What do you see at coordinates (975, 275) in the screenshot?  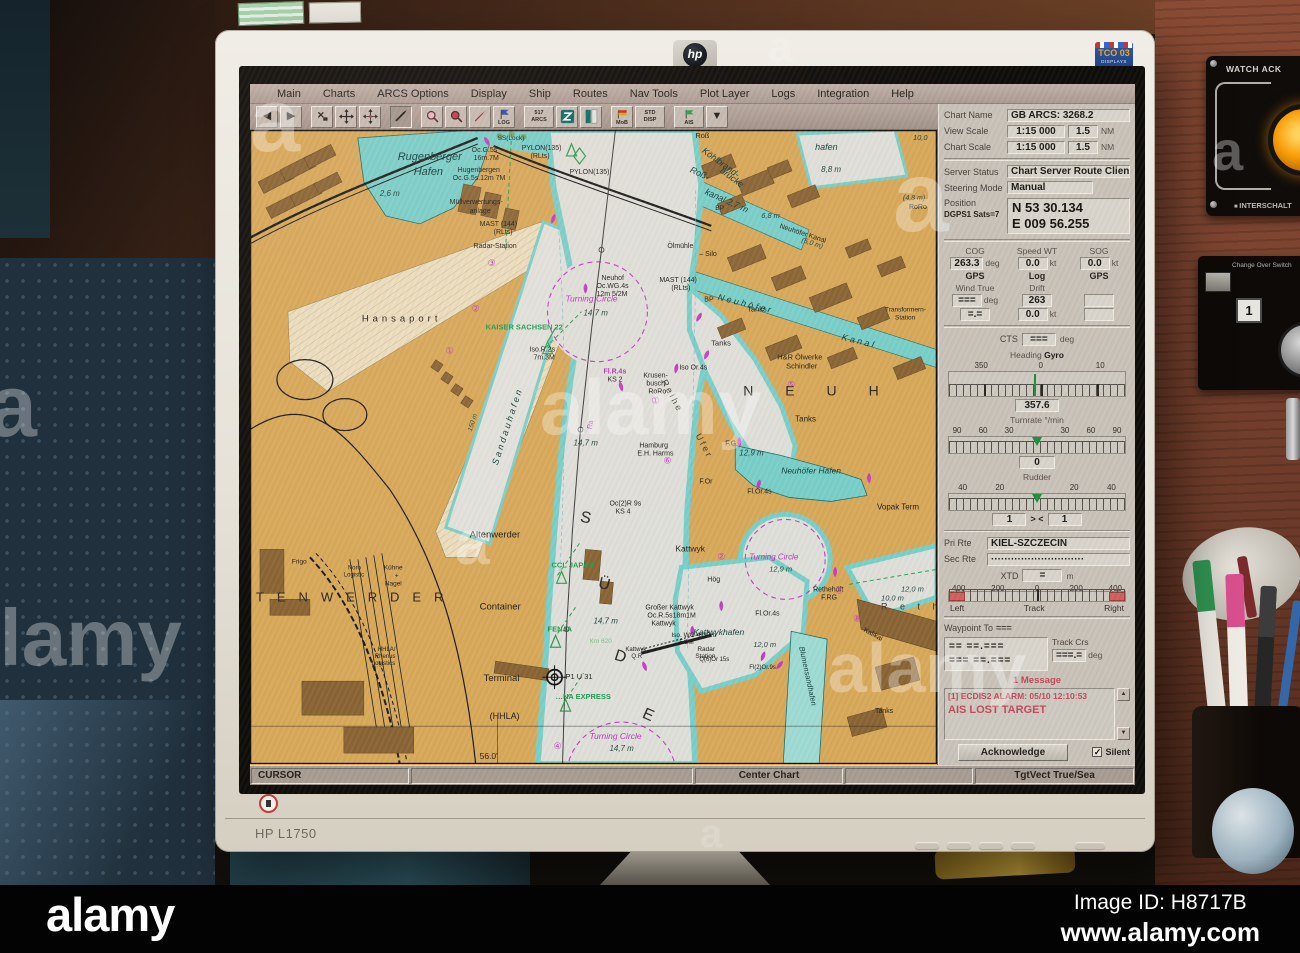 I see `cog-source: GPS` at bounding box center [975, 275].